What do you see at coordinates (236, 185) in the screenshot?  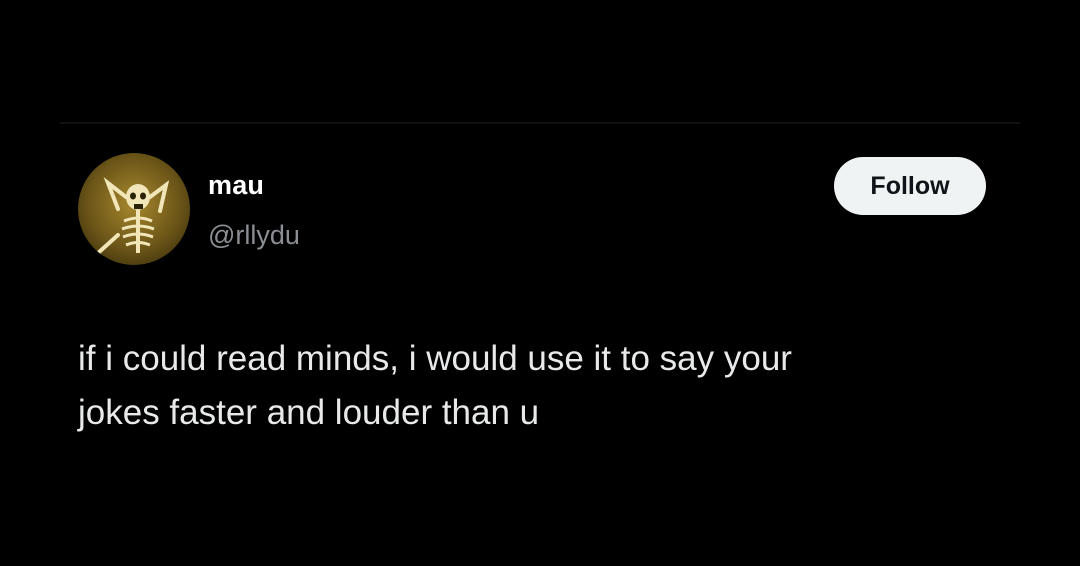 I see `display-name: mau` at bounding box center [236, 185].